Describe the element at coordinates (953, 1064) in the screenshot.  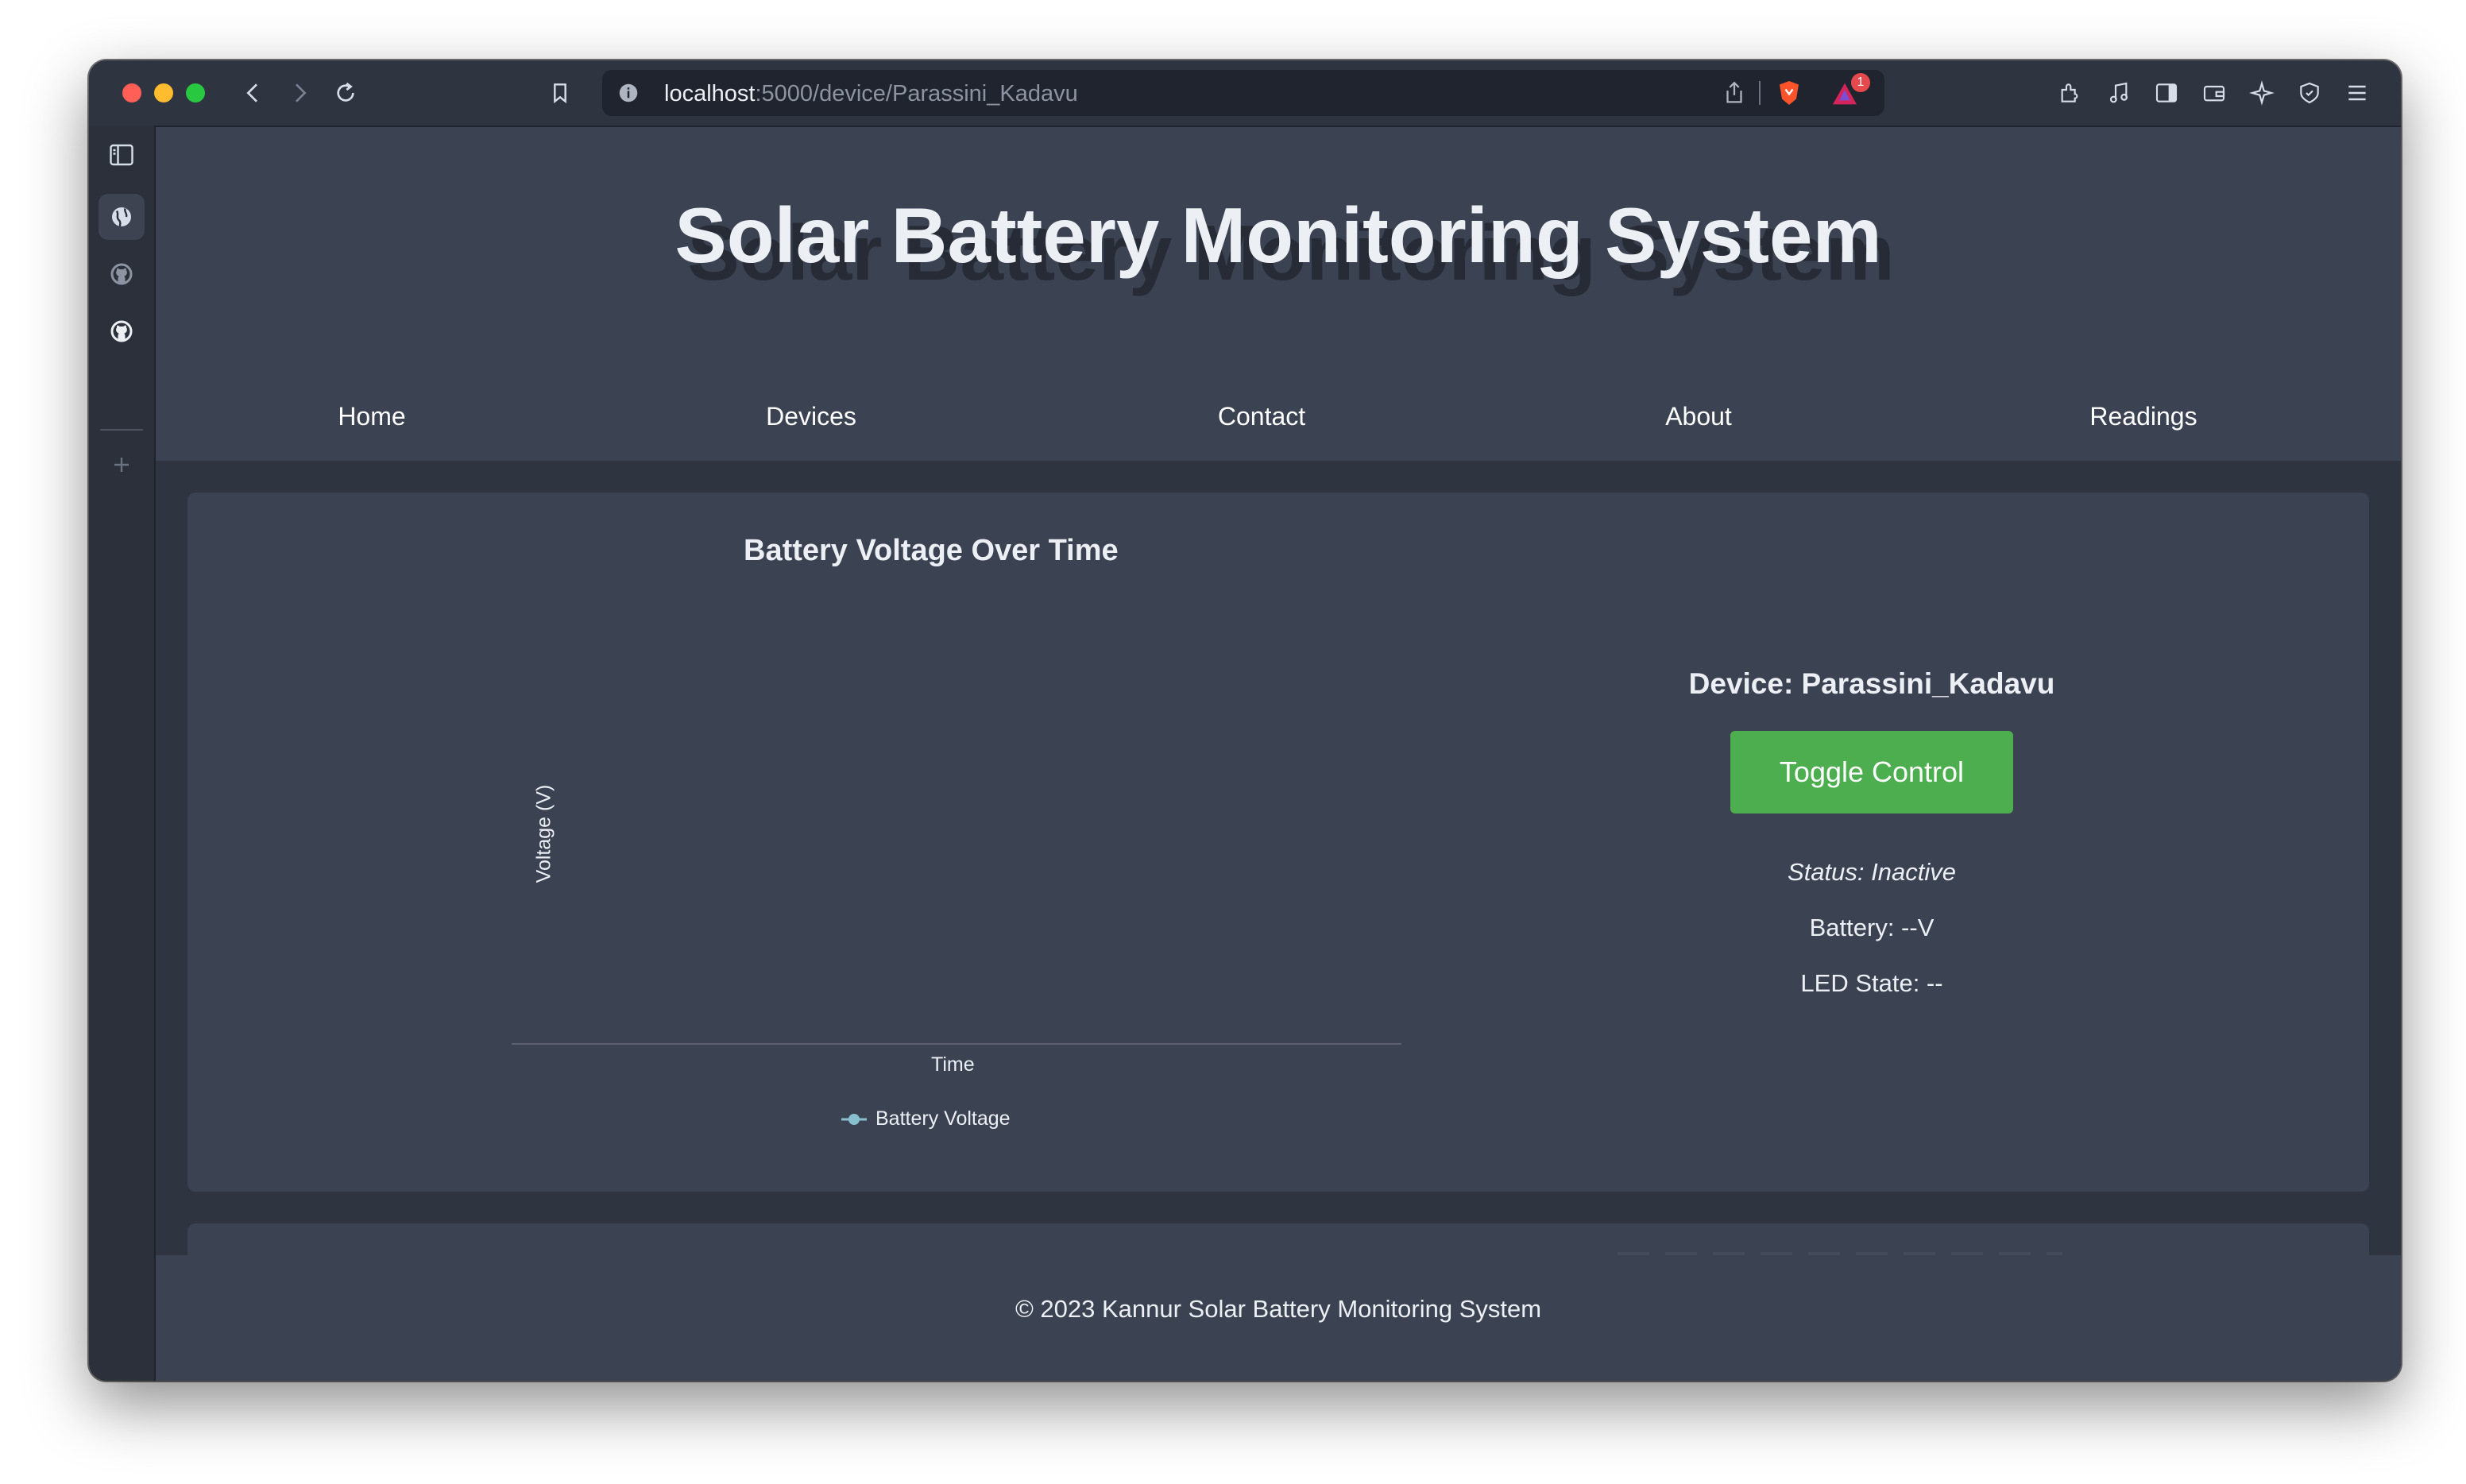
I see `chart-x-axis-label: Time` at that location.